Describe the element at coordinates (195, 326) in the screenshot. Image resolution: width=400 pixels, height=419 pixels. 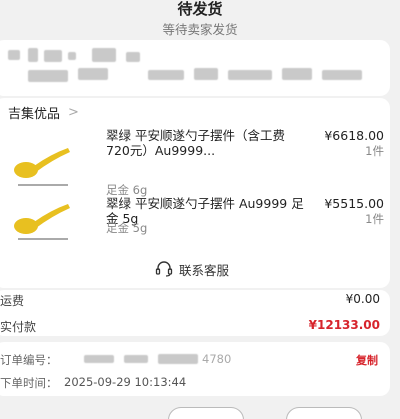
I see `amount-paid-row: 实付款 ¥12133.00` at that location.